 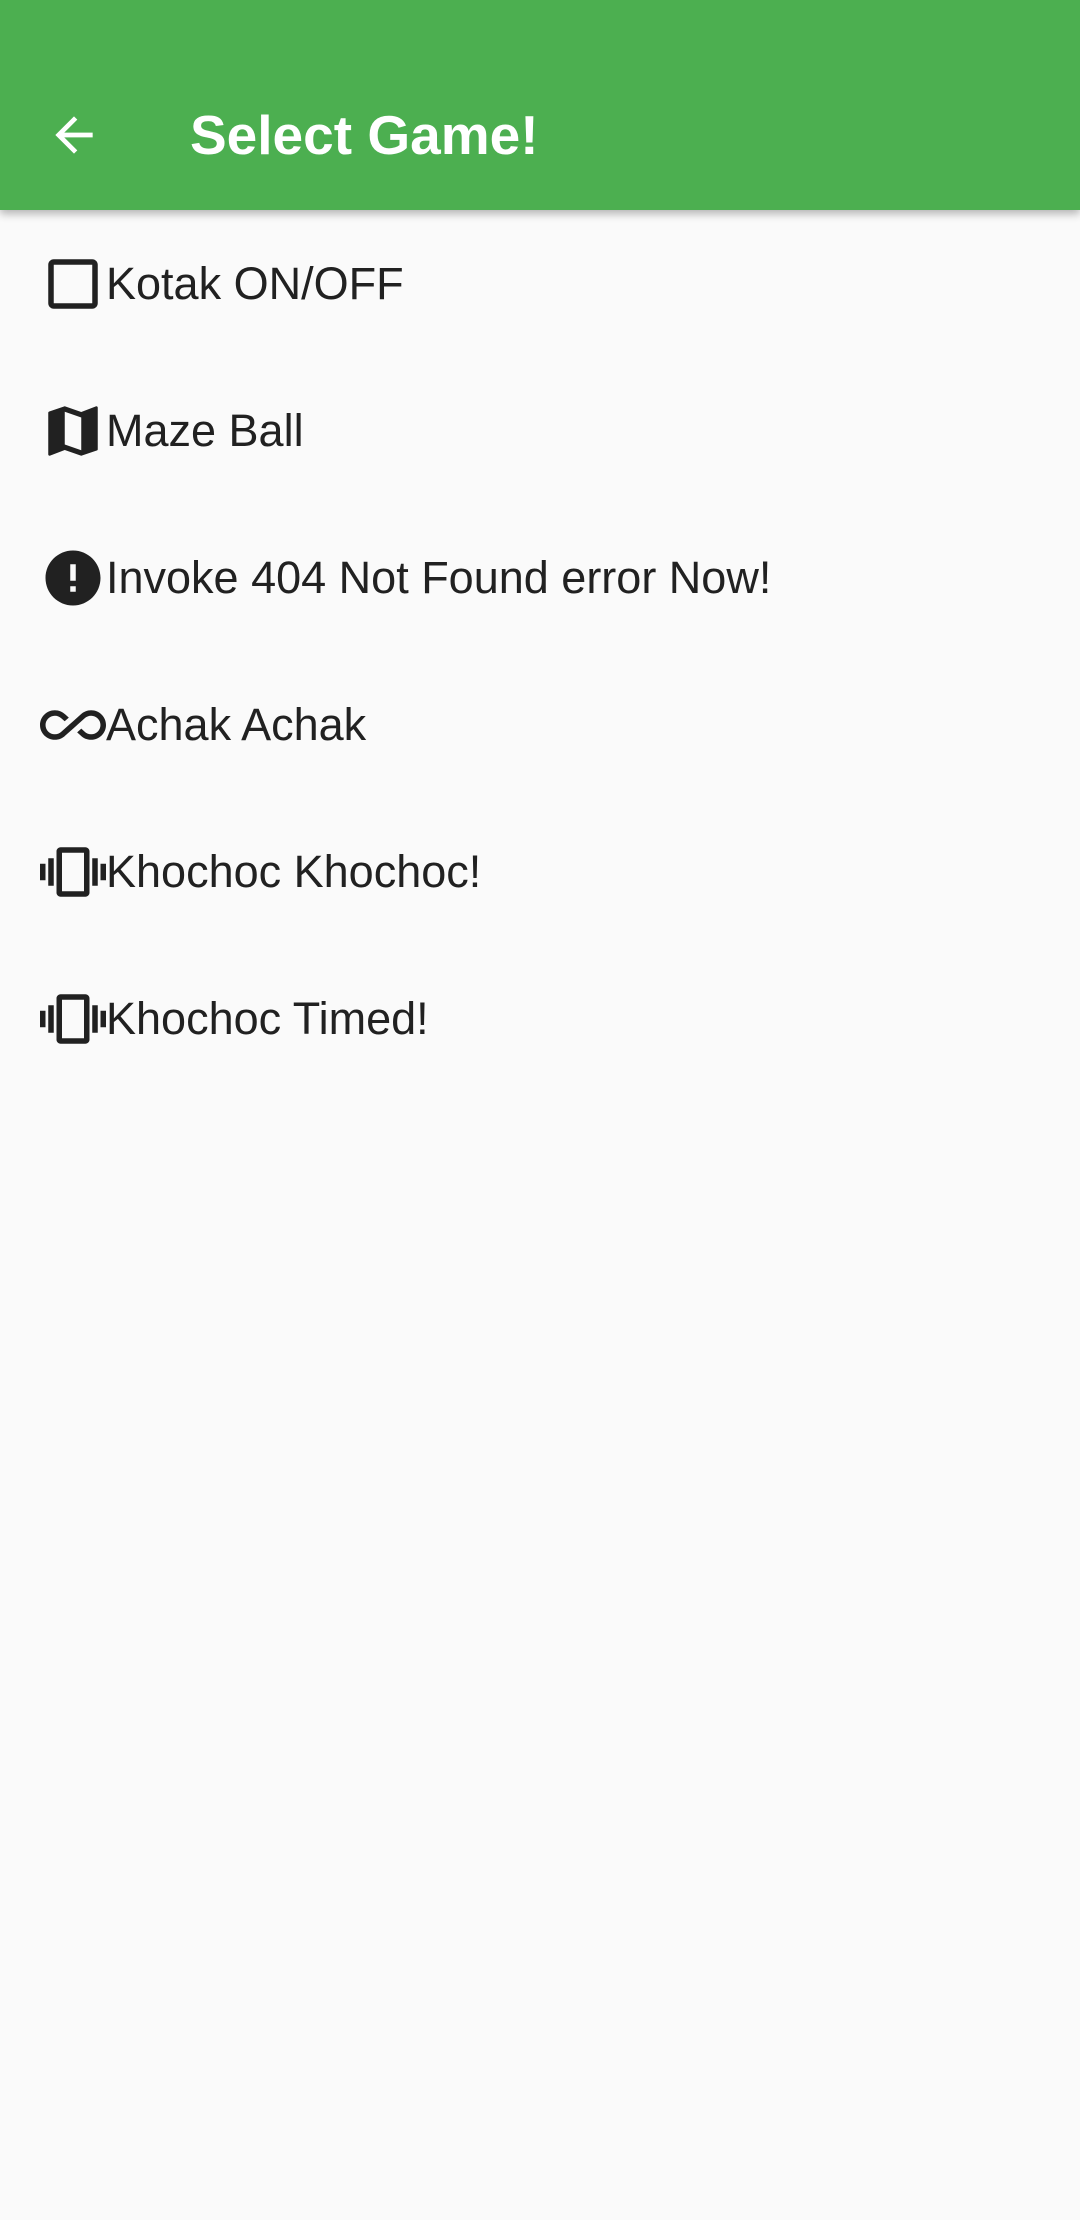 I want to click on game-item-maze-ball: Maze Ball, so click(x=540, y=430).